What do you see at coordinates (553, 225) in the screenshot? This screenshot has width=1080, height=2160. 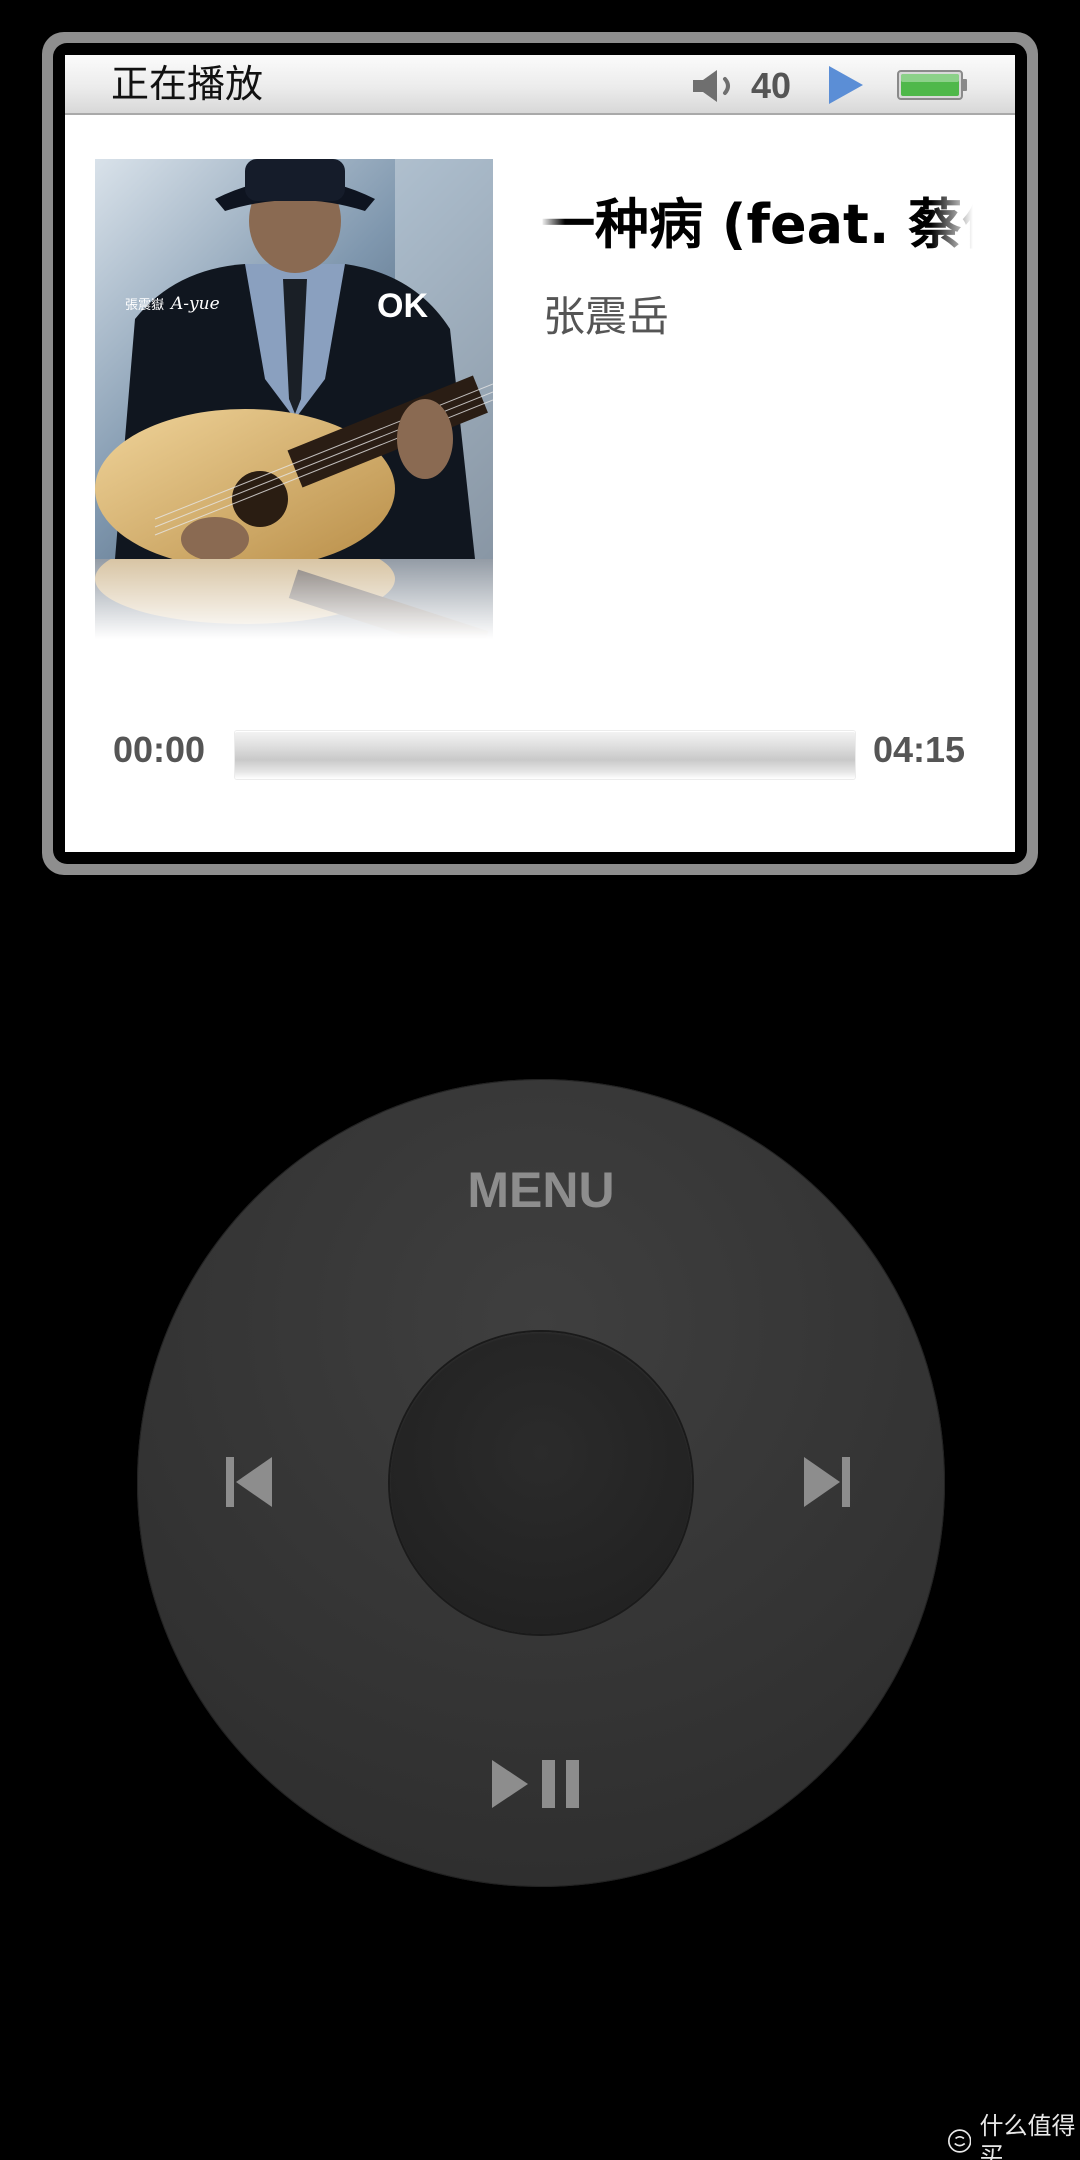 I see `title-fade-left` at bounding box center [553, 225].